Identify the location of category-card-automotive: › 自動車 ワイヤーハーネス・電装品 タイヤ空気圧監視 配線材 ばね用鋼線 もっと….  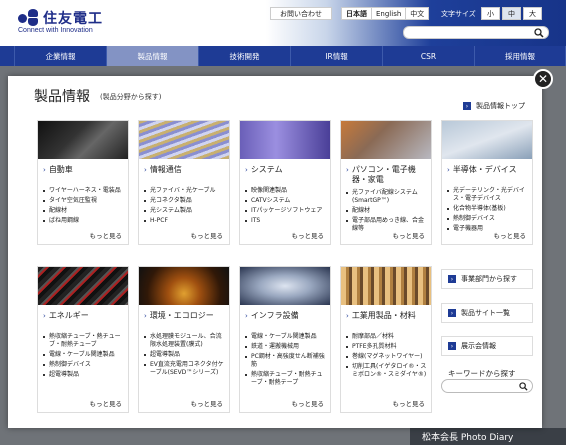
(83, 182).